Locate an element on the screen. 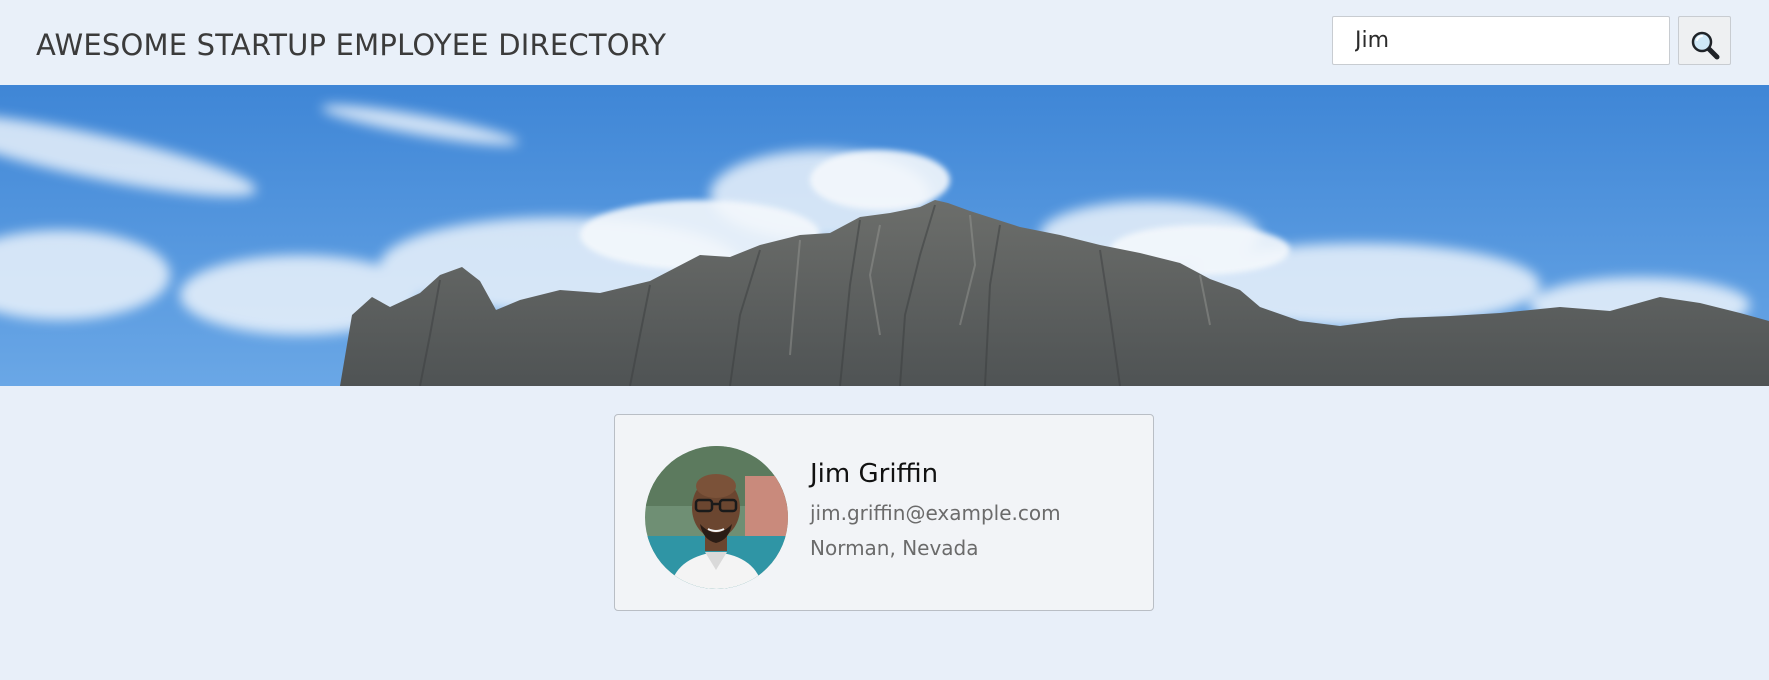 The height and width of the screenshot is (680, 1769). magnifier-icon is located at coordinates (1705, 45).